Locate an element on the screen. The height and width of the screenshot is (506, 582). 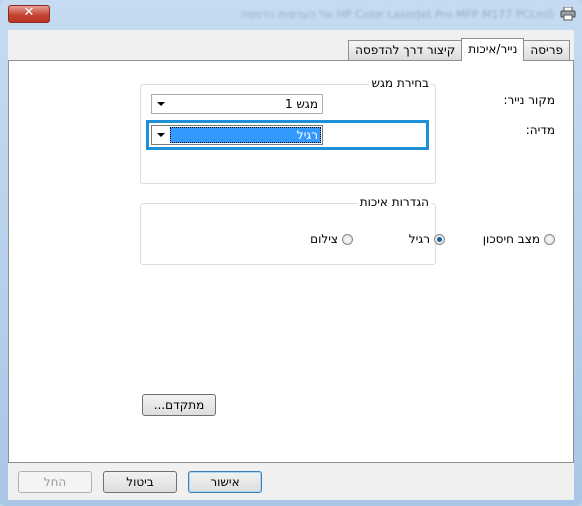
paper-source-dropdown: מגש 1 is located at coordinates (237, 104).